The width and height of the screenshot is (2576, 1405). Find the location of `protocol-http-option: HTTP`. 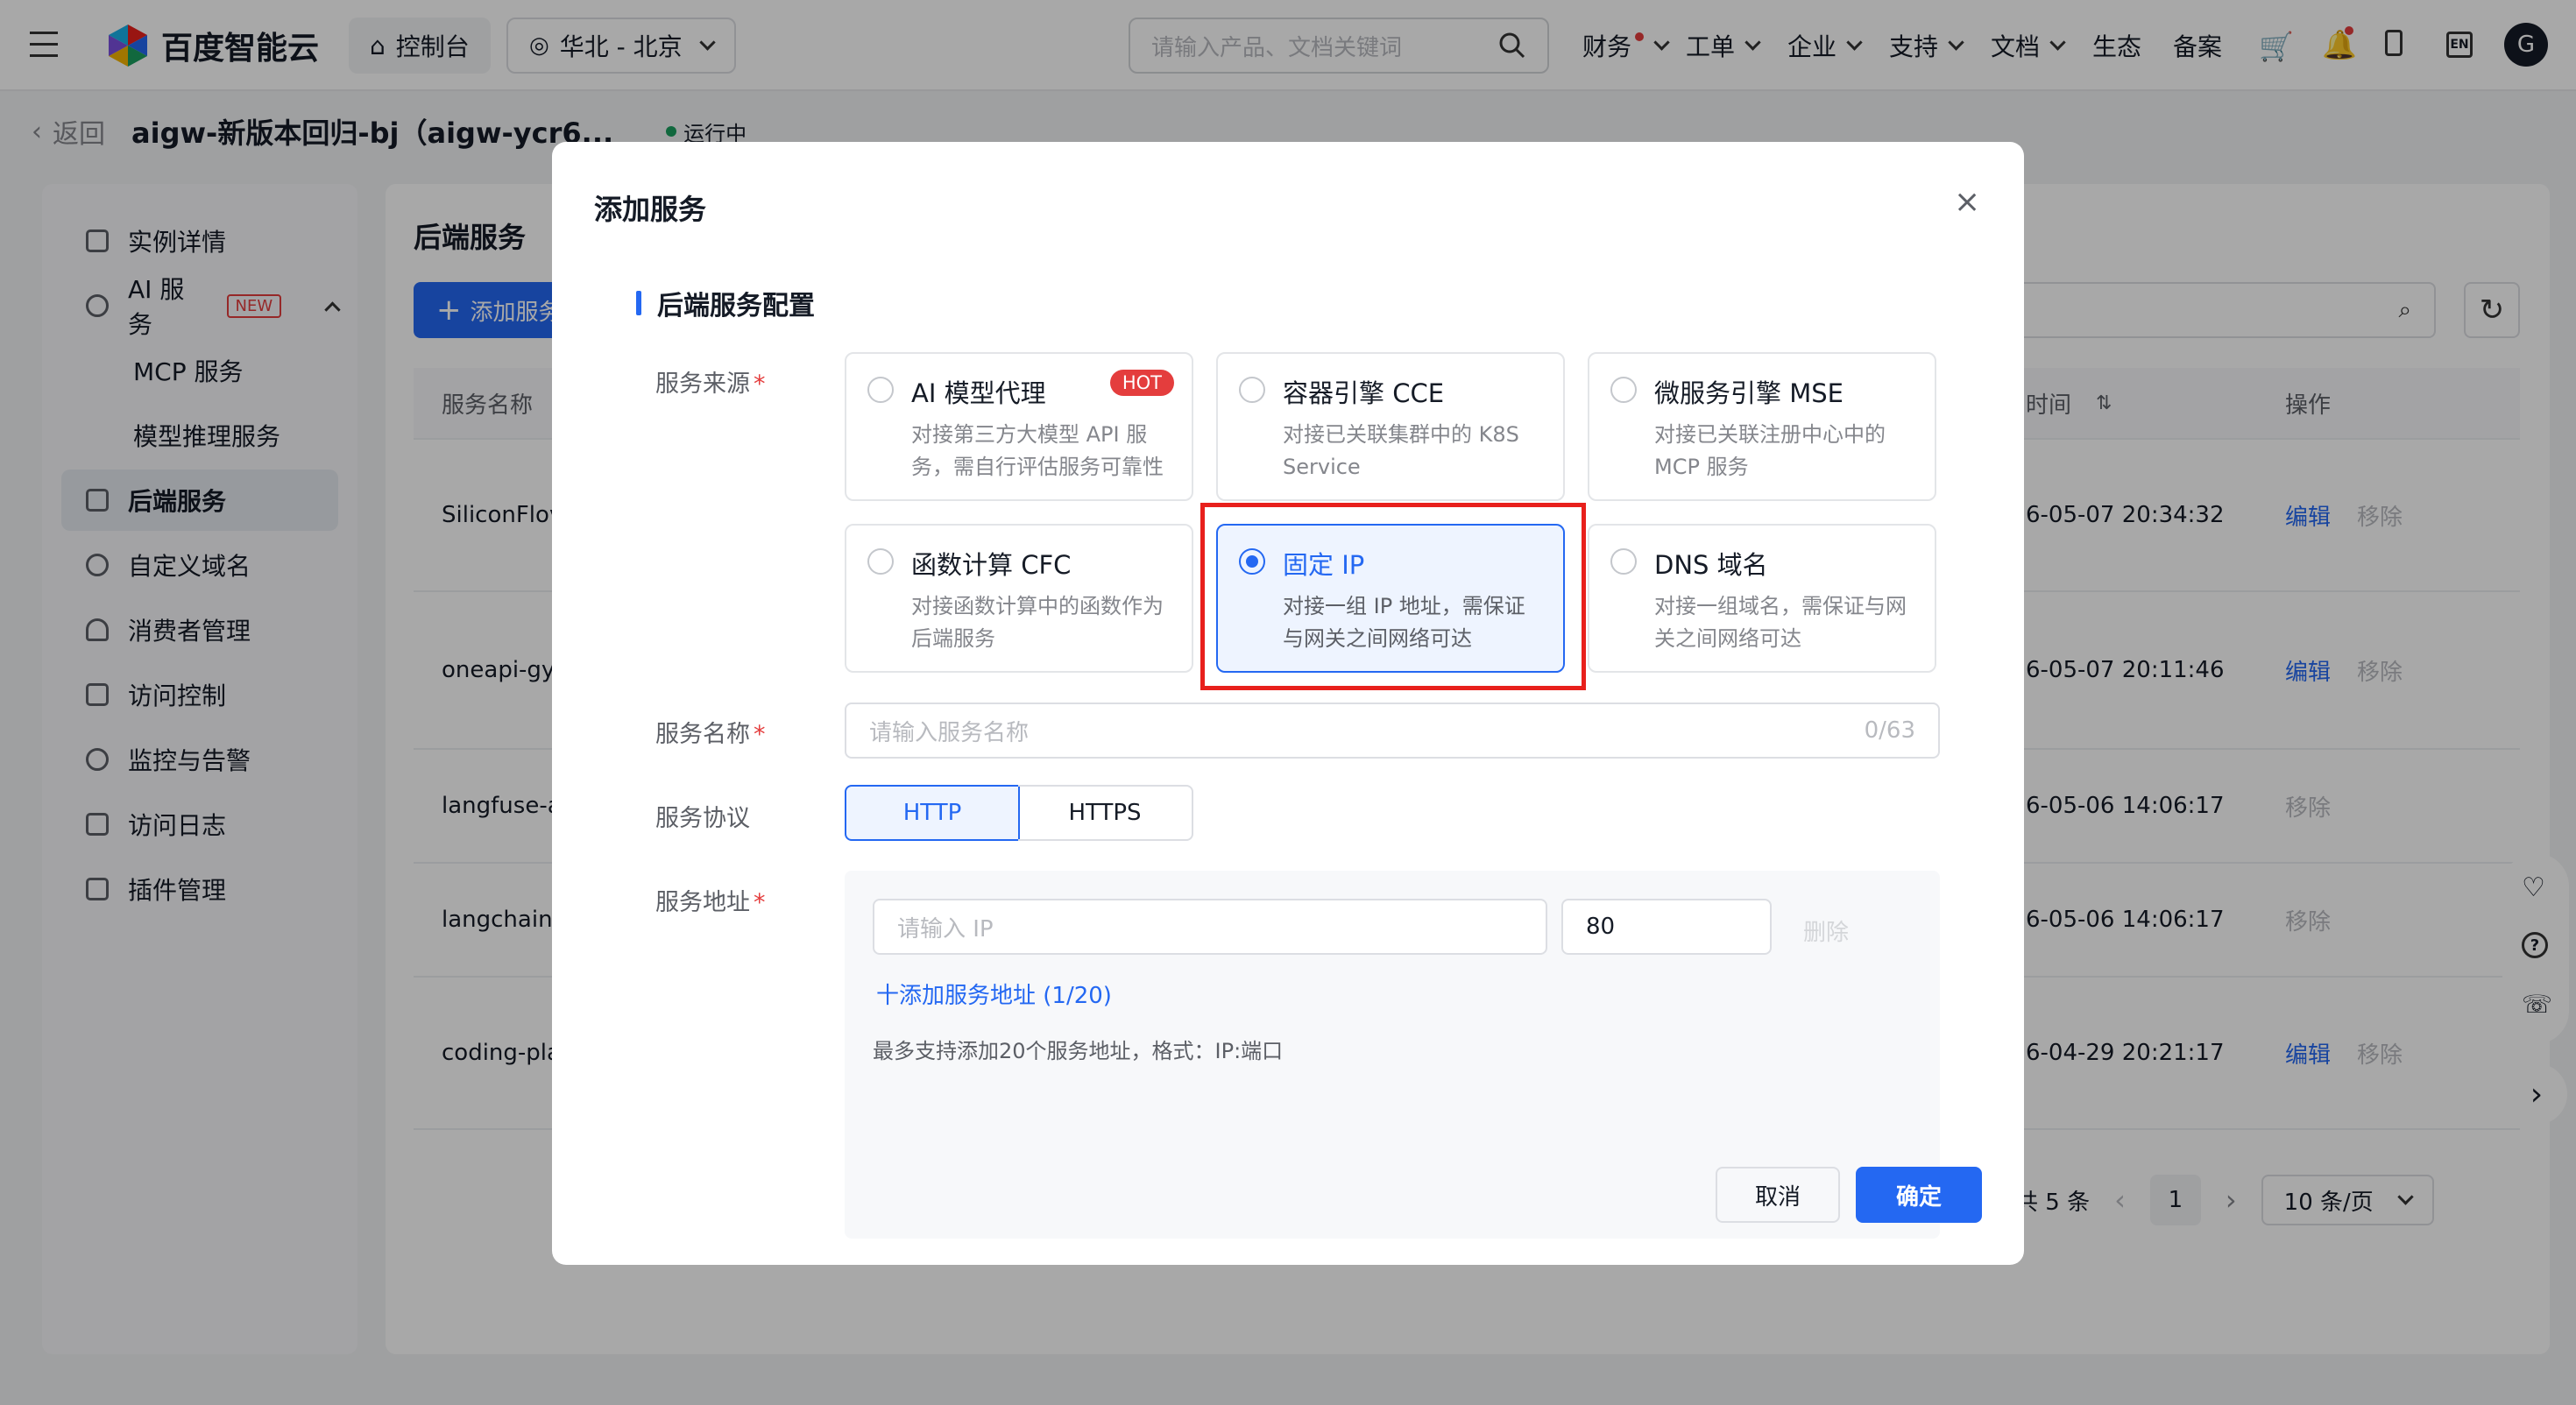

protocol-http-option: HTTP is located at coordinates (932, 813).